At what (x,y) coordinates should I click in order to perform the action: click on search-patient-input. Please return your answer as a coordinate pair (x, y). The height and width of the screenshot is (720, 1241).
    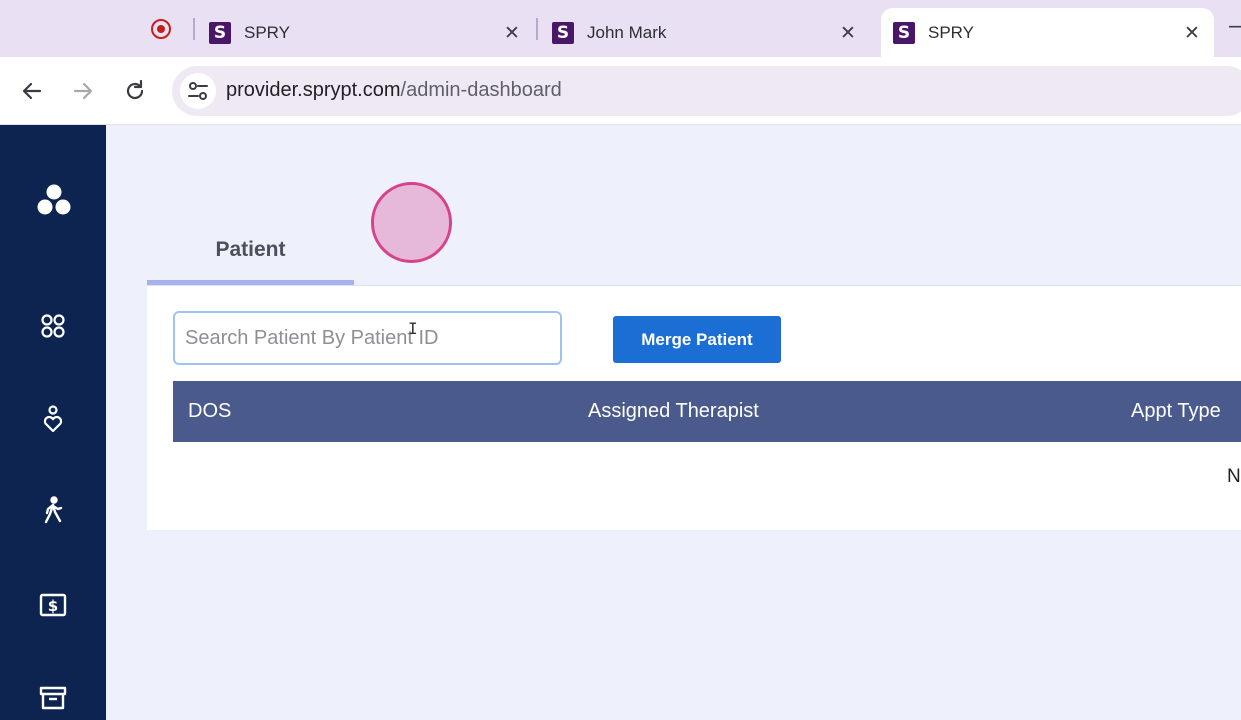
    Looking at the image, I should click on (367, 338).